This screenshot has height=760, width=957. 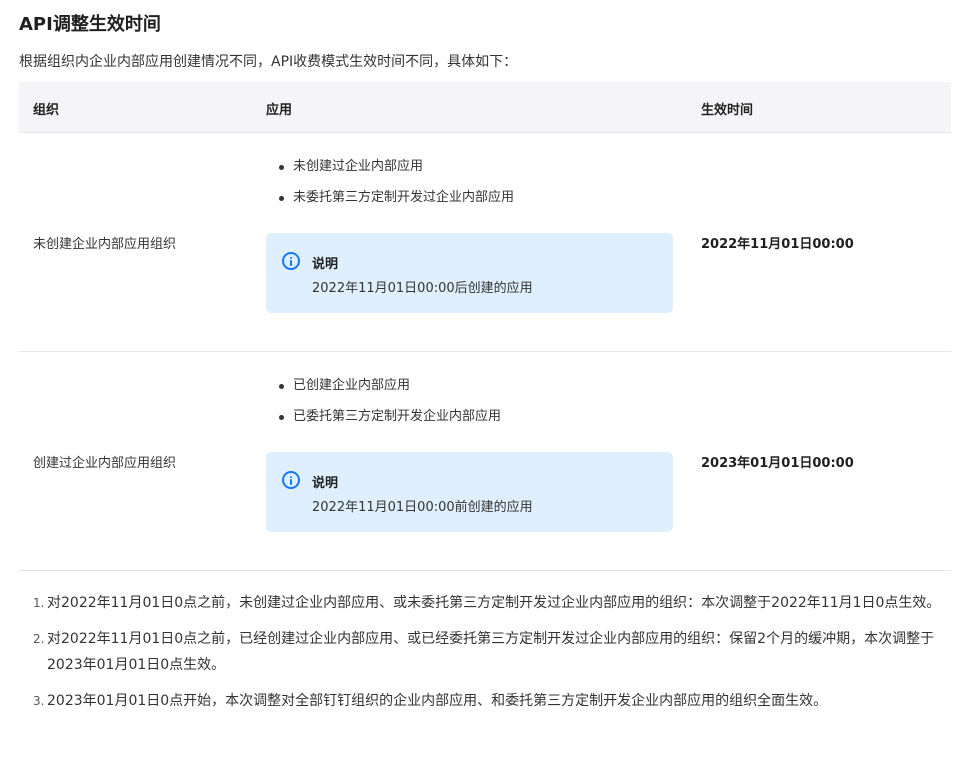 I want to click on list-item: 已委托第三方定制开发企业内部应用, so click(x=389, y=424).